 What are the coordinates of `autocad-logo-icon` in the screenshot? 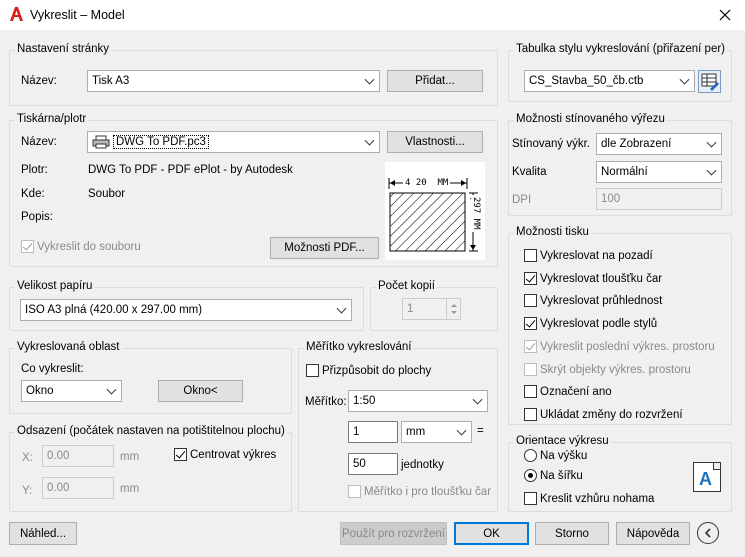 It's located at (16, 14).